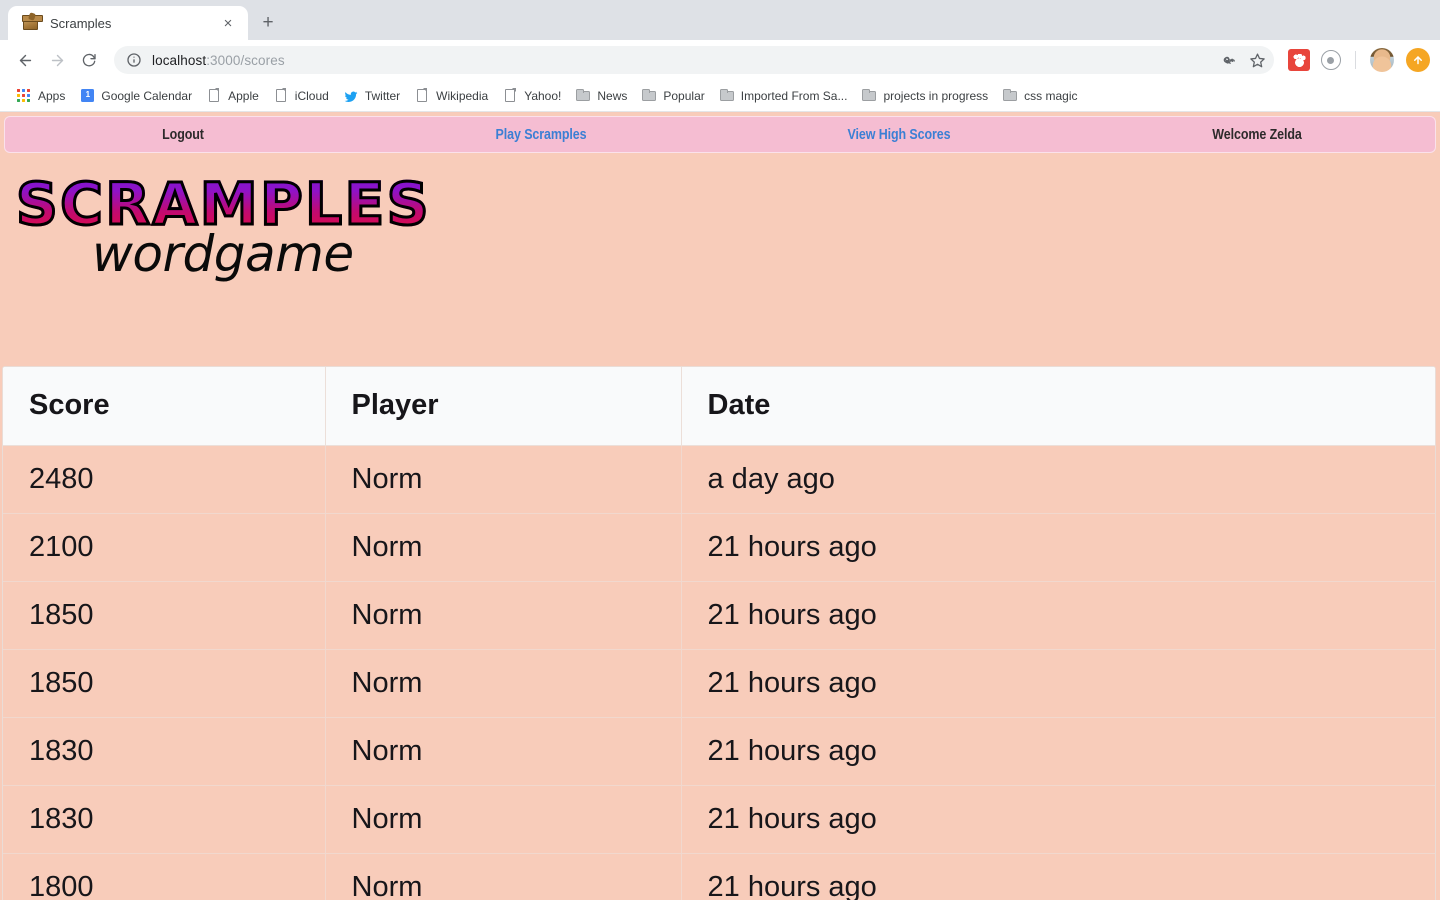  Describe the element at coordinates (147, 95) in the screenshot. I see `bookmark-label: Google Calendar` at that location.